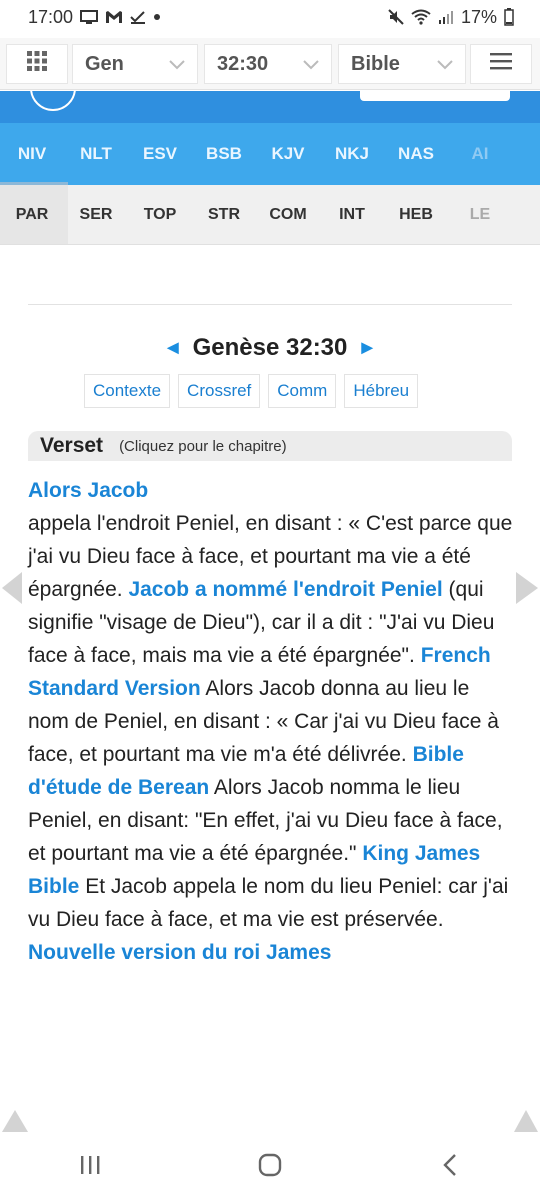 Image resolution: width=540 pixels, height=1200 pixels. Describe the element at coordinates (12, 588) in the screenshot. I see `previous-page-arrow-icon` at that location.